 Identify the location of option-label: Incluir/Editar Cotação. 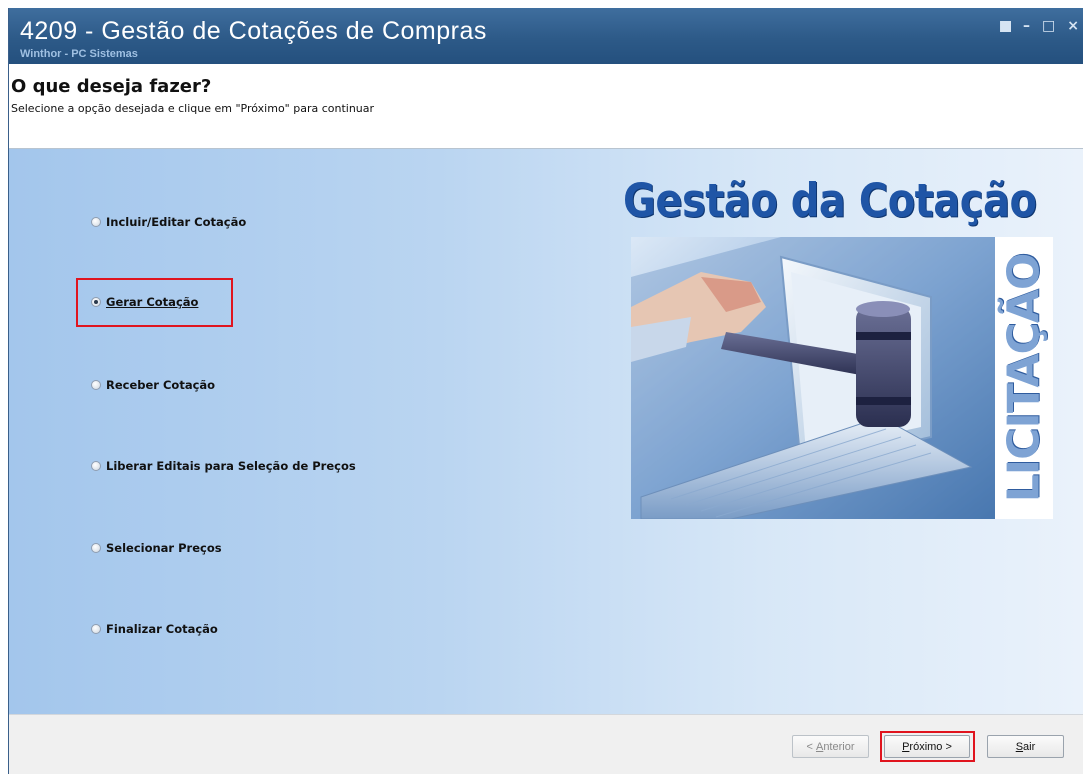
(176, 222).